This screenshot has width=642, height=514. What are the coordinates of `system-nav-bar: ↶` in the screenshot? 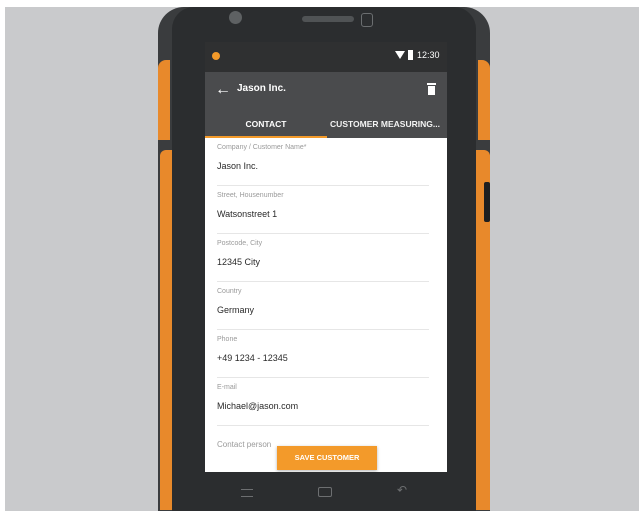 It's located at (326, 491).